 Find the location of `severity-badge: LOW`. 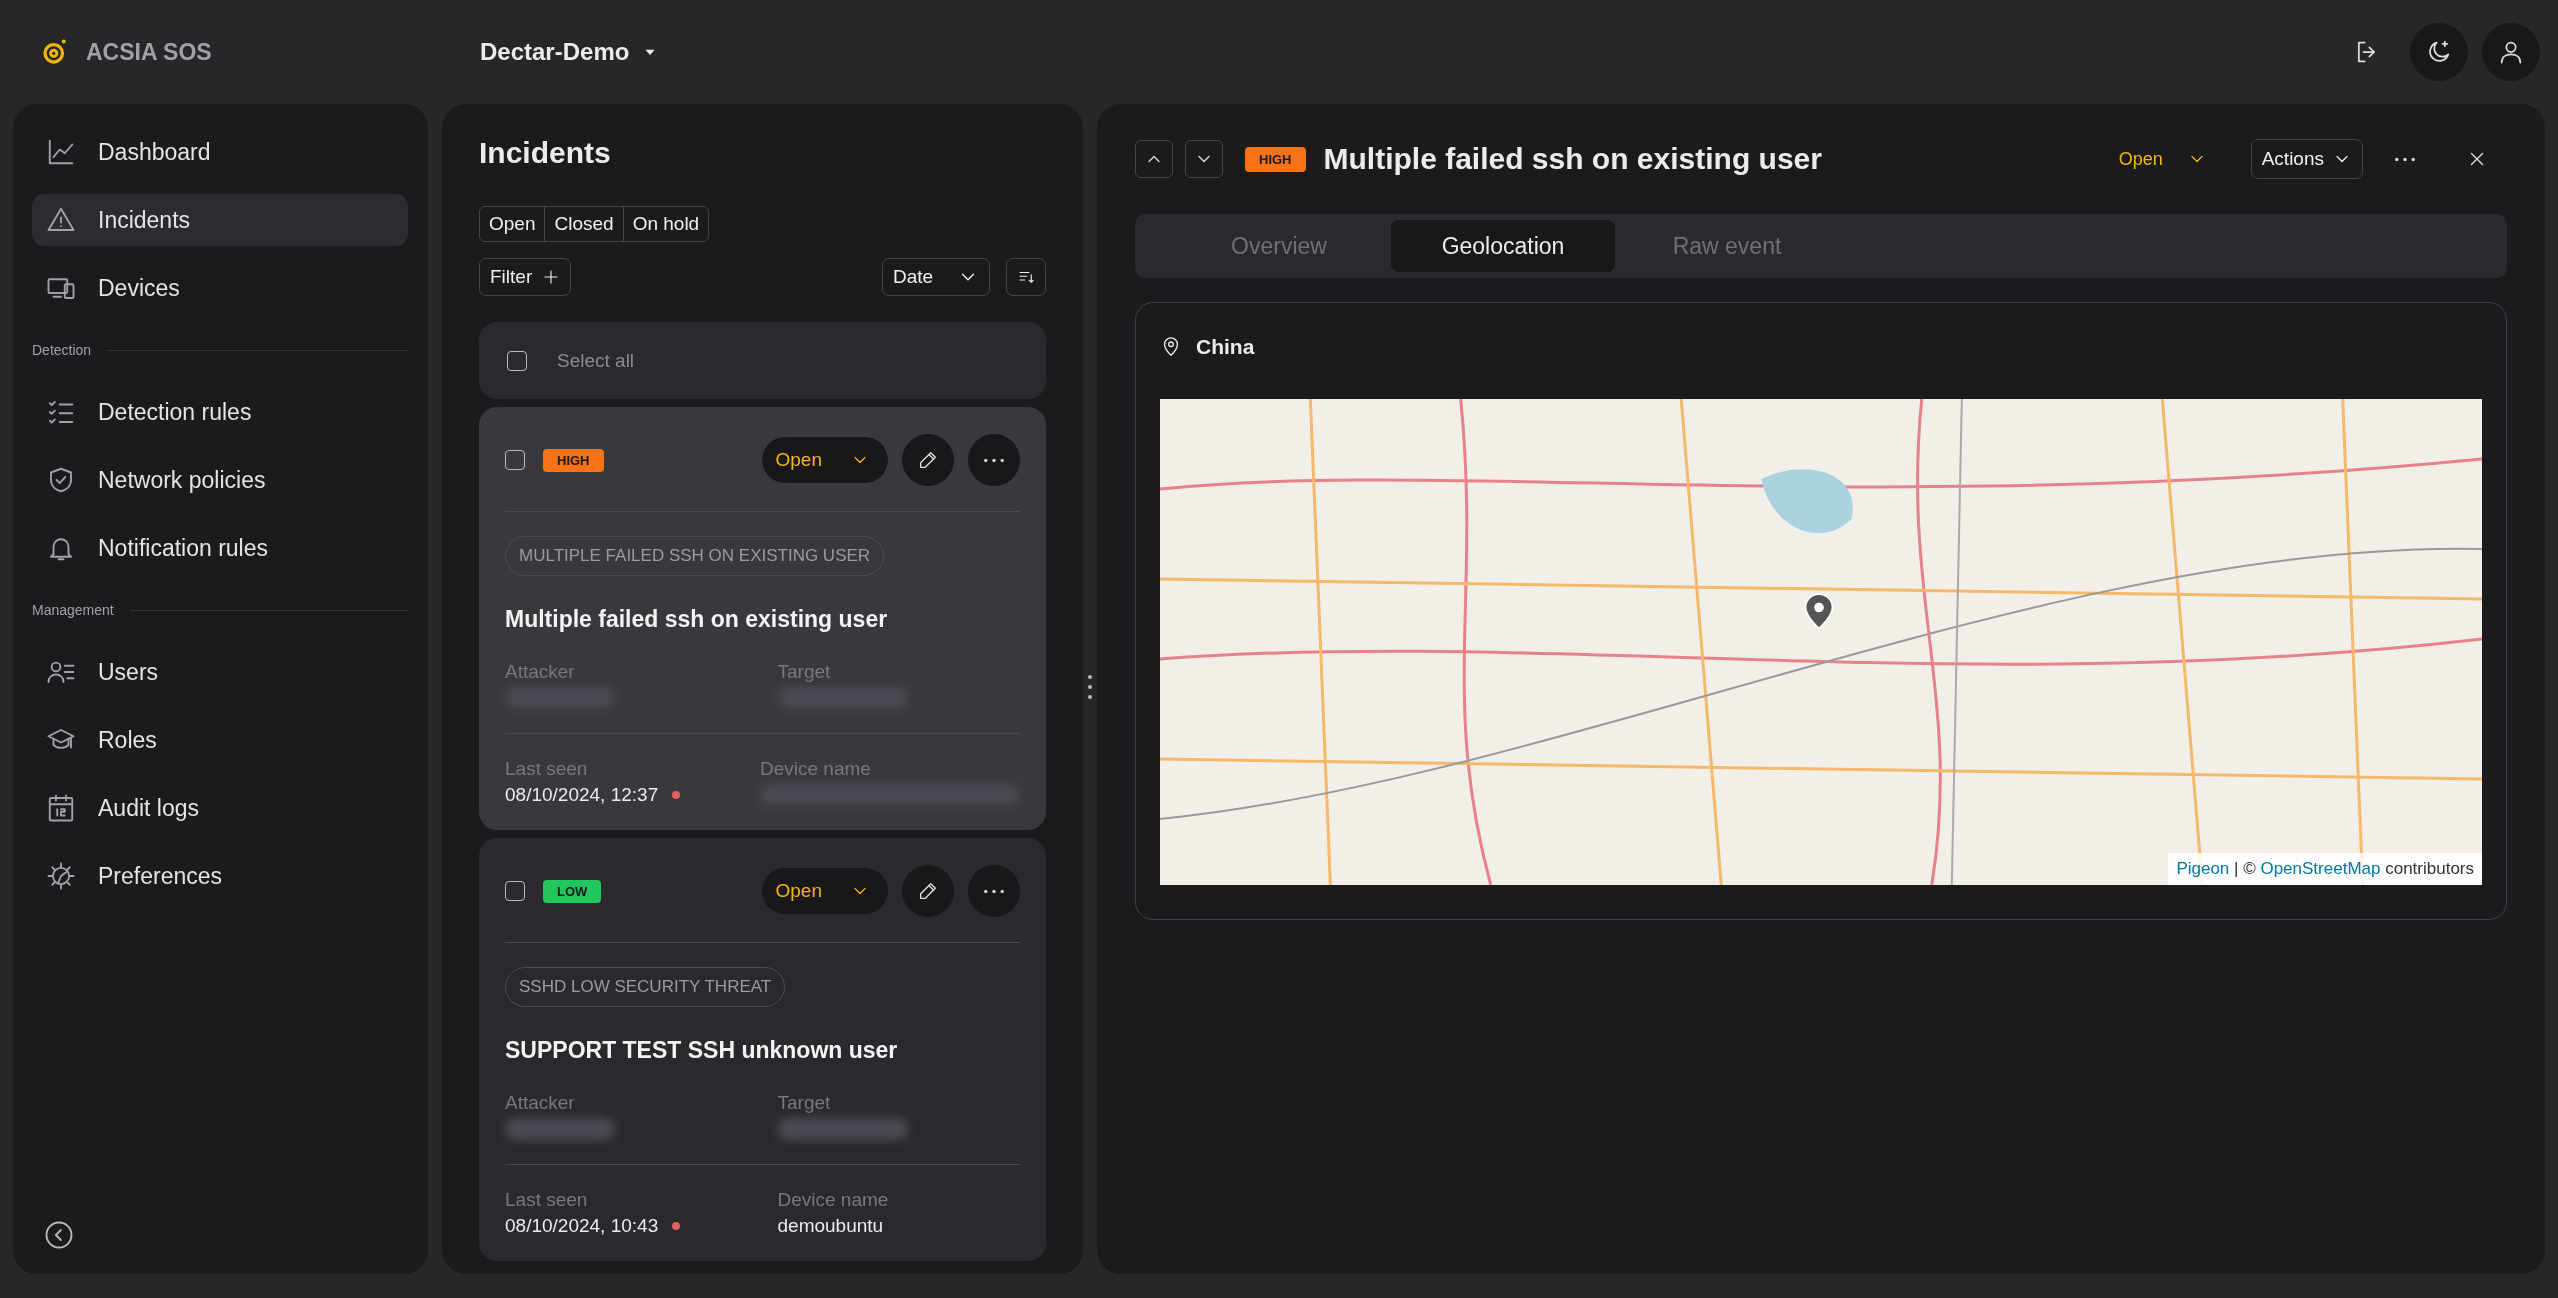

severity-badge: LOW is located at coordinates (572, 891).